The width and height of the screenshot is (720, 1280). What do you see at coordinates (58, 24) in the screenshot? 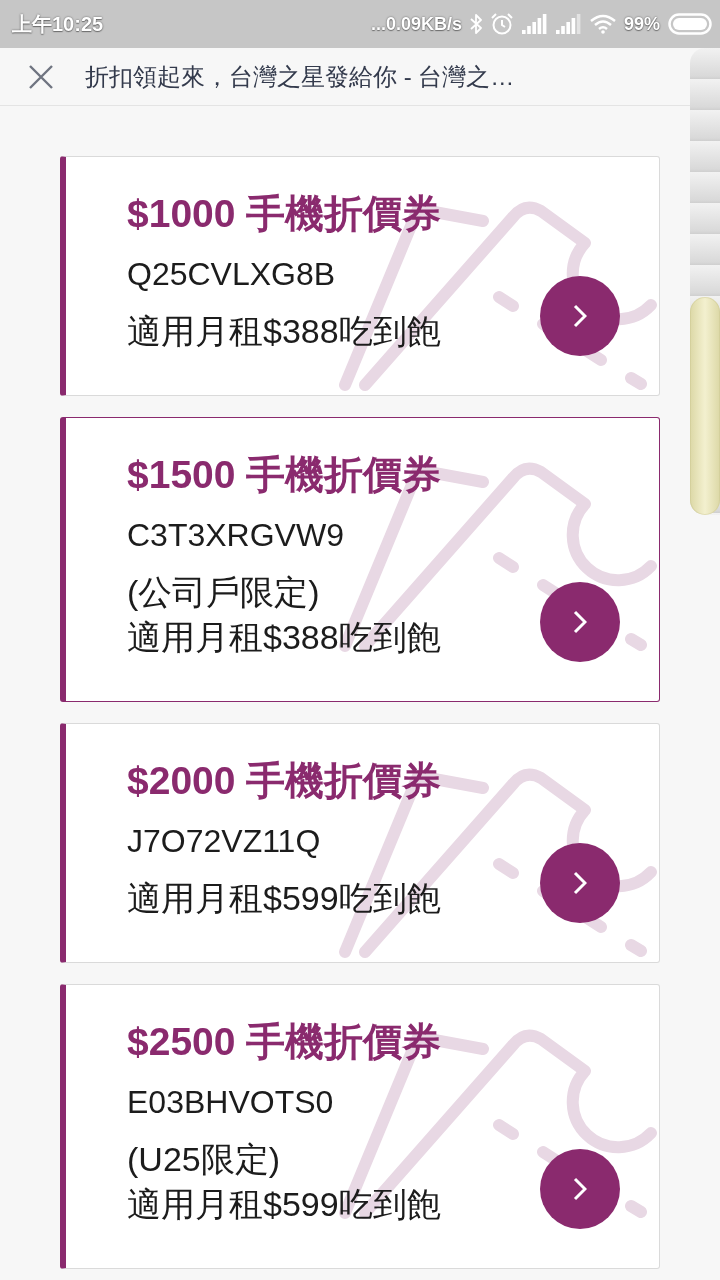
I see `status-time: 上午10:25` at bounding box center [58, 24].